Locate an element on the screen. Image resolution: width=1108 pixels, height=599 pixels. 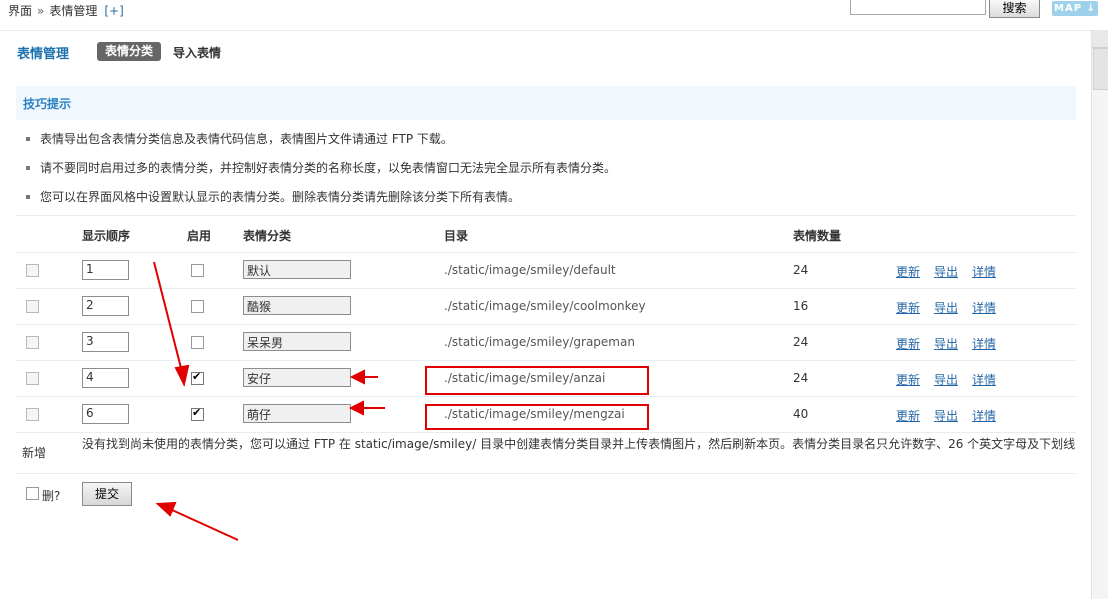
annotation-arrows is located at coordinates (269, 401).